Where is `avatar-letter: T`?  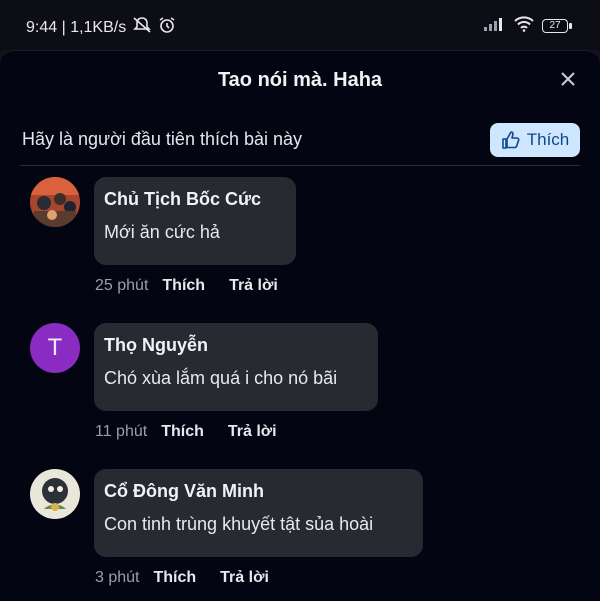
avatar-letter: T is located at coordinates (55, 347).